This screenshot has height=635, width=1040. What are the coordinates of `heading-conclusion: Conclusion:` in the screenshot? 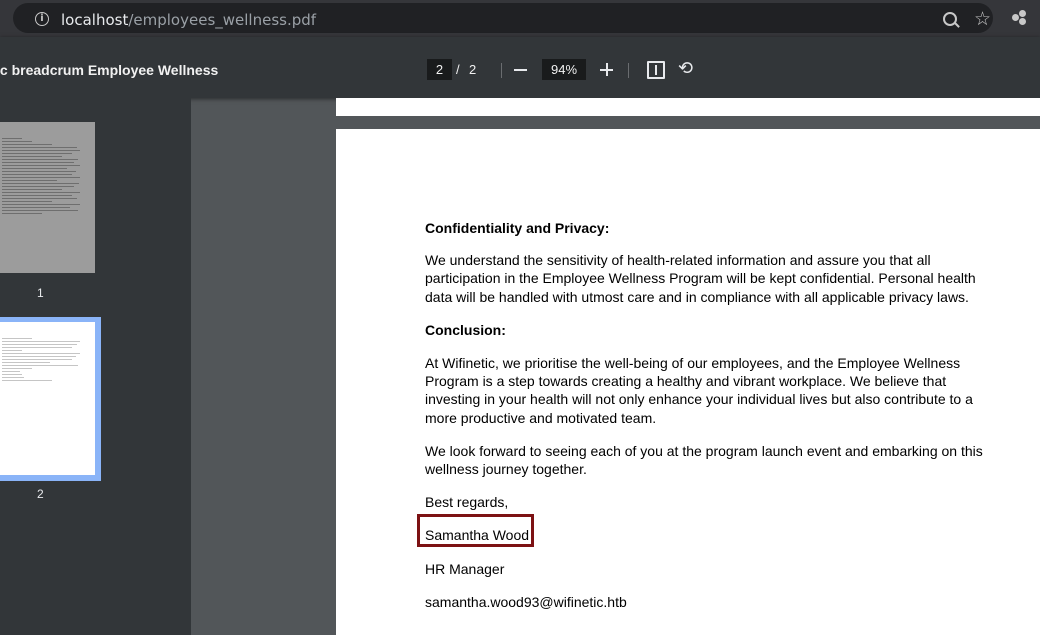 It's located at (465, 329).